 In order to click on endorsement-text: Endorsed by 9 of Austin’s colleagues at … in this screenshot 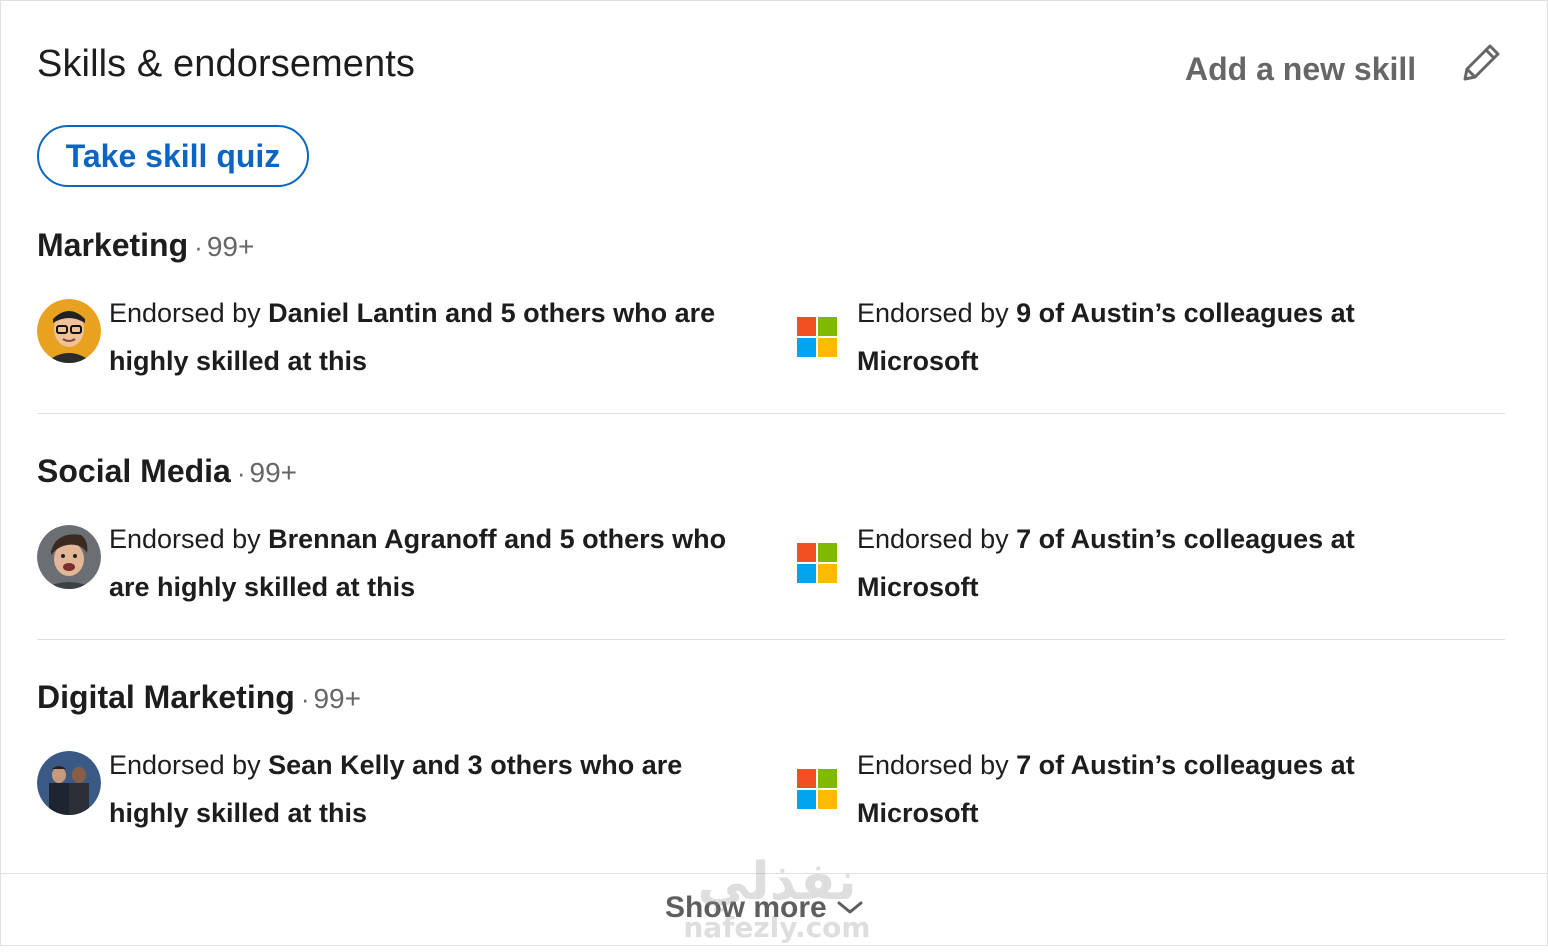, I will do `click(1106, 337)`.